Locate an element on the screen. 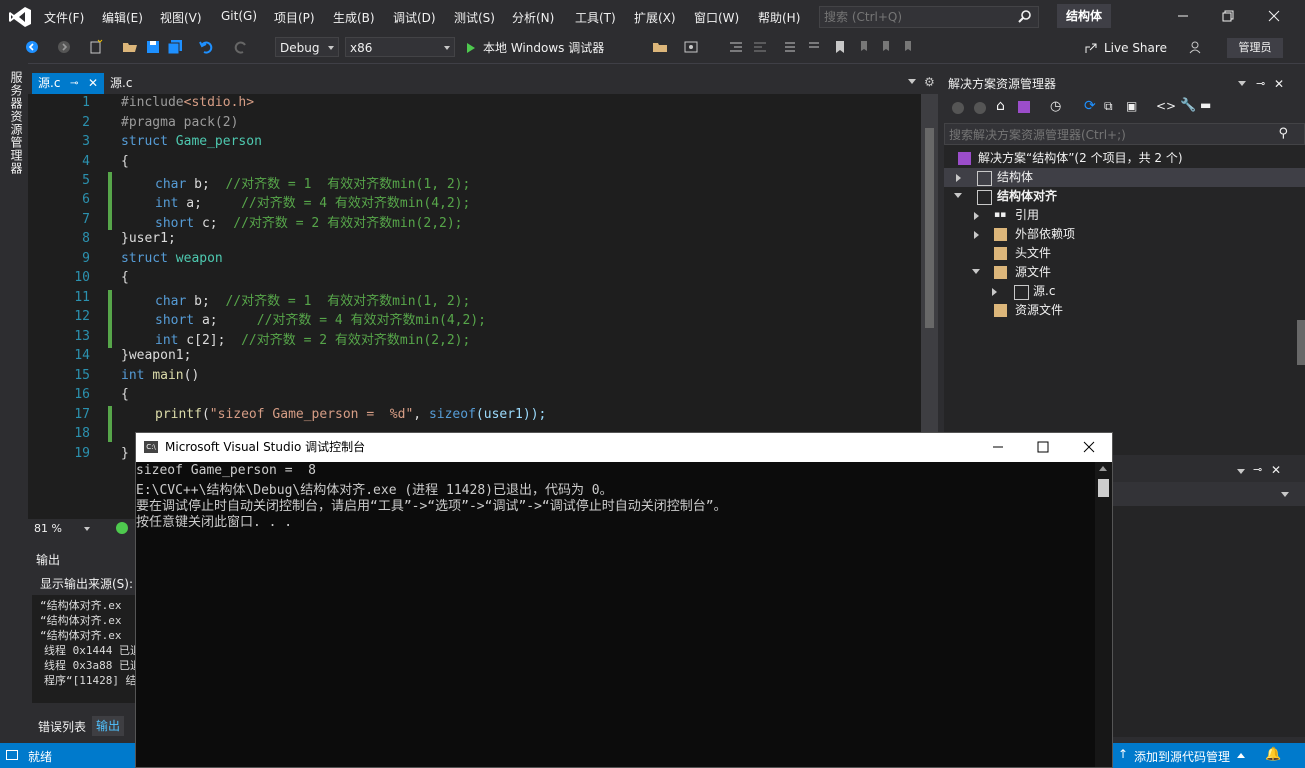  change-marker is located at coordinates (110, 424).